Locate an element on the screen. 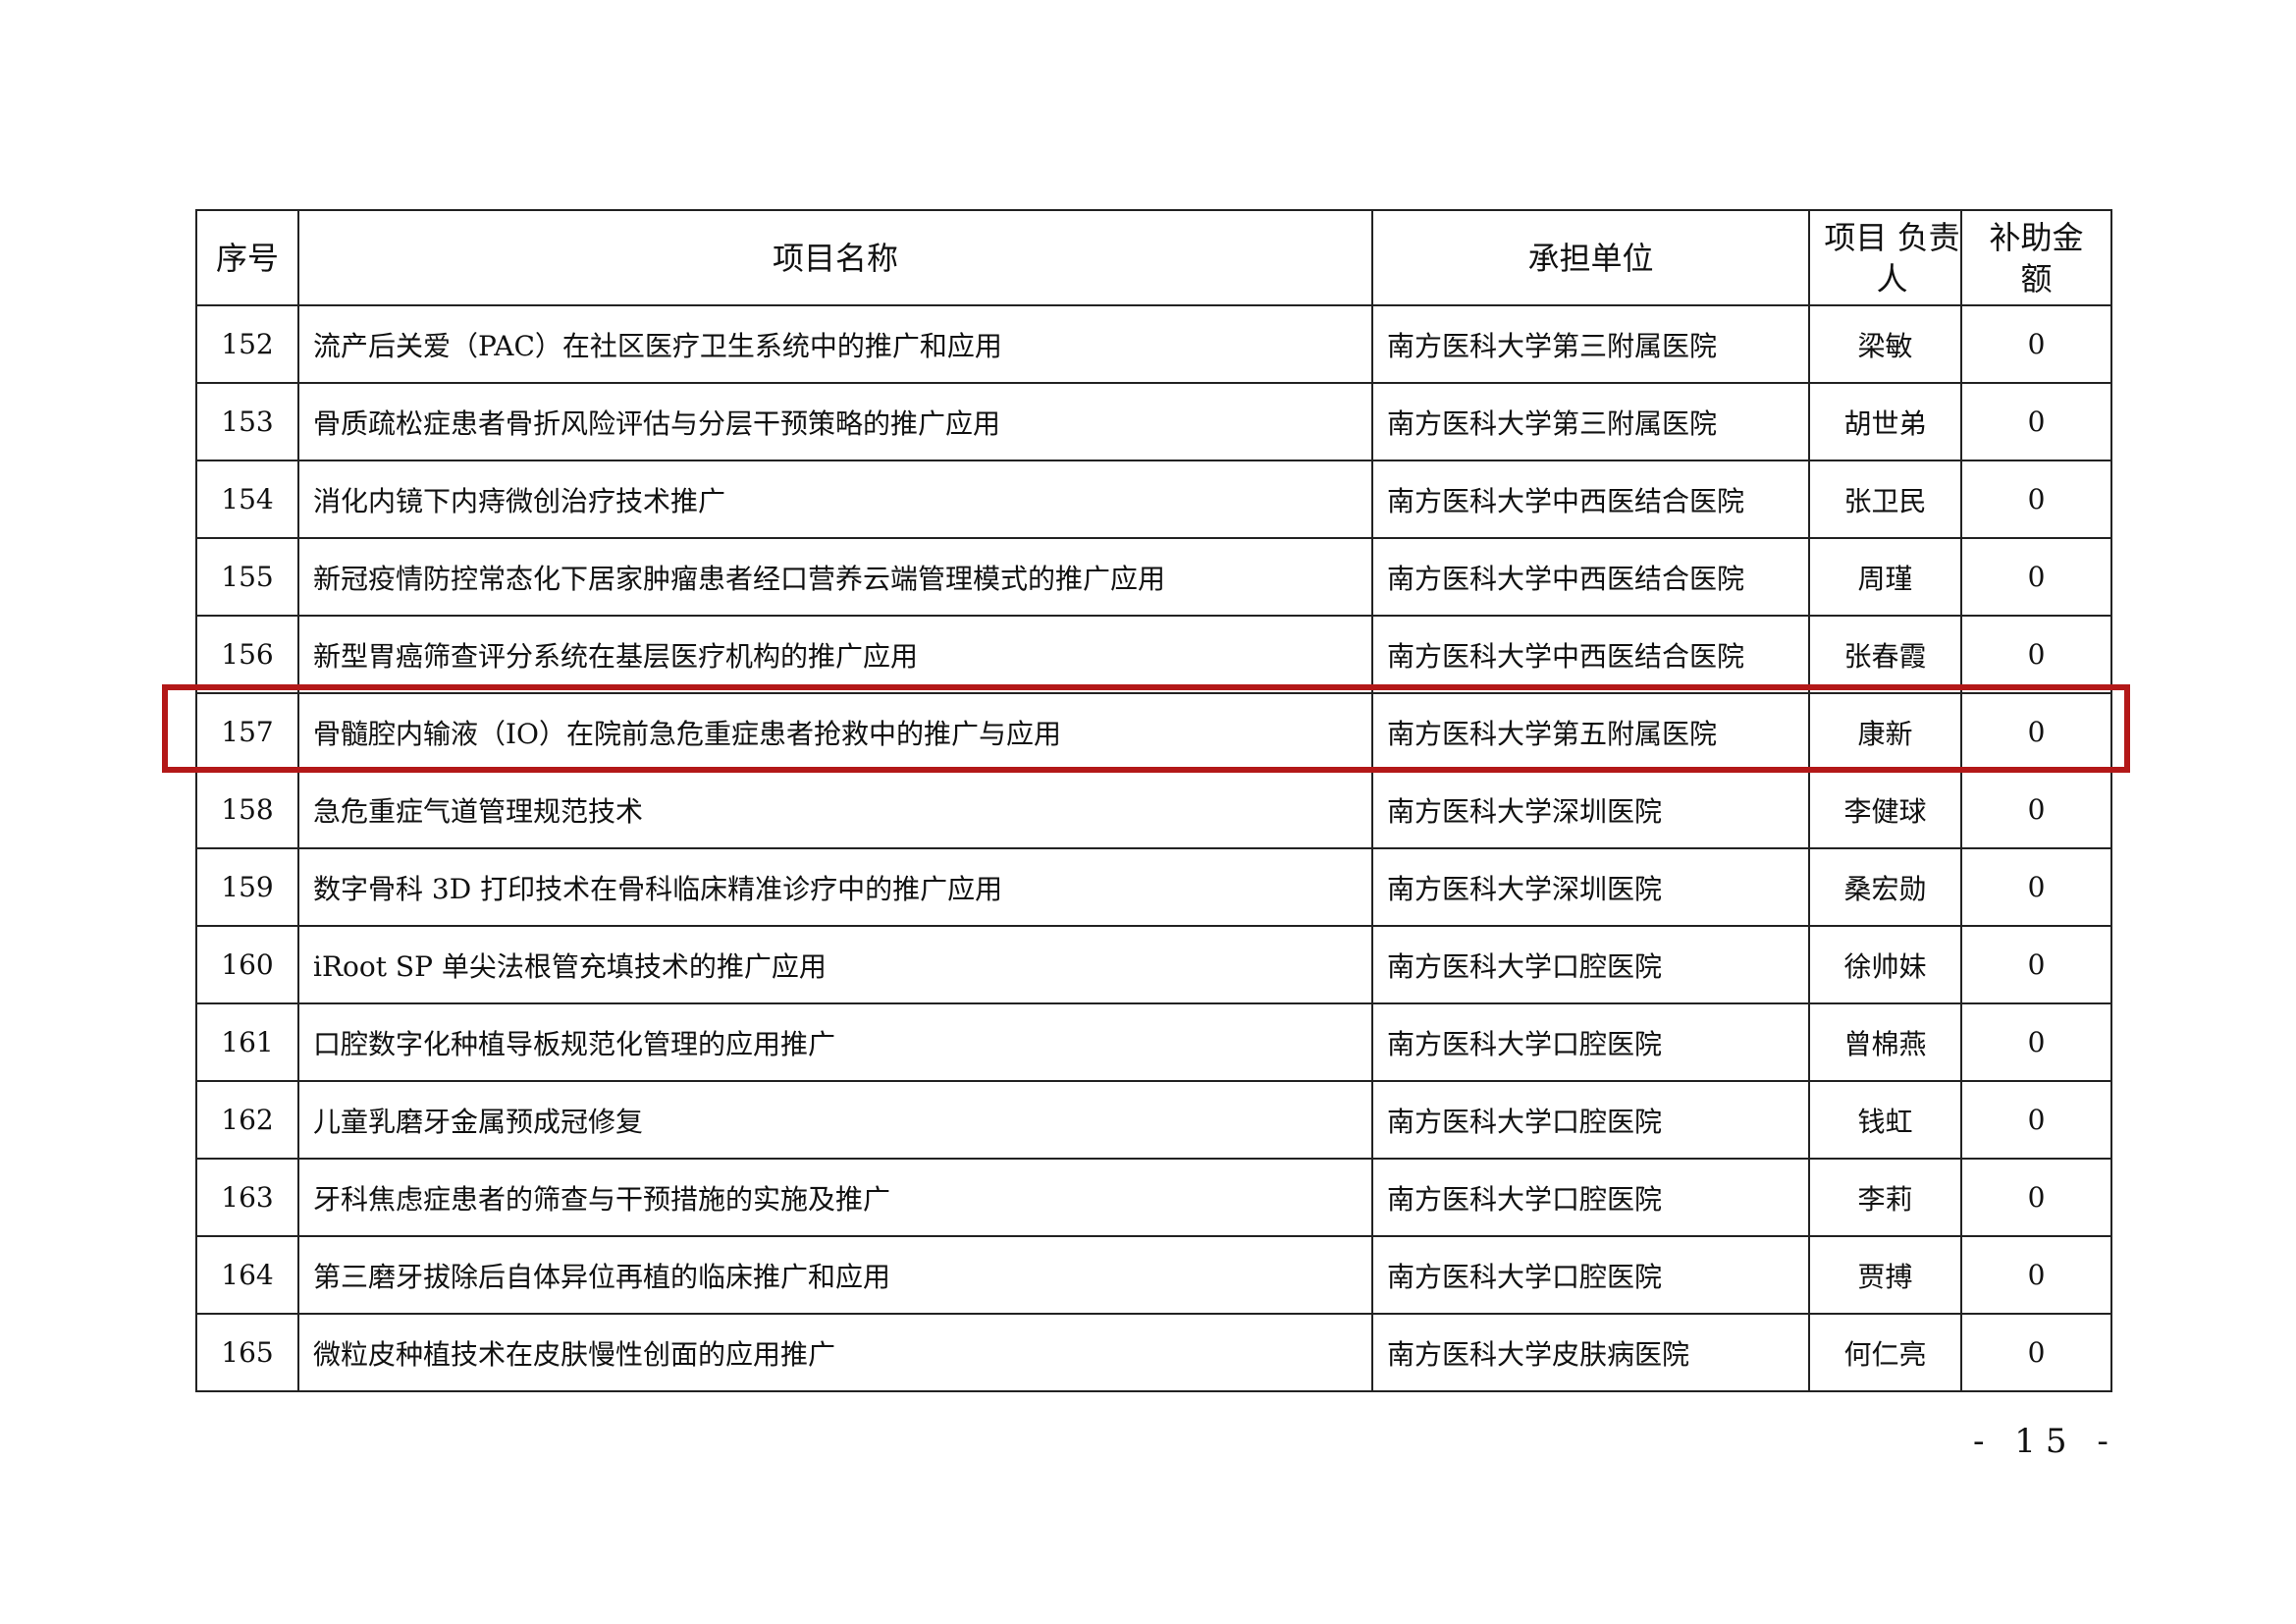 The width and height of the screenshot is (2296, 1624). row-unit-cell: 南方医科大学第五附属医院 is located at coordinates (1591, 732).